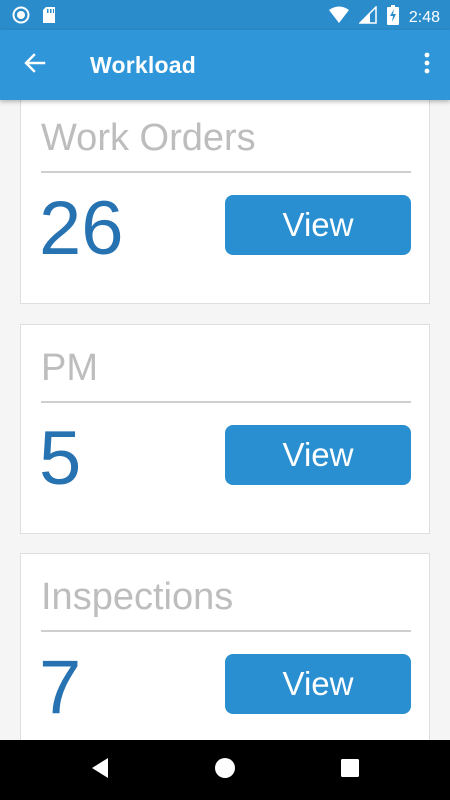  I want to click on card-count: 7, so click(60, 687).